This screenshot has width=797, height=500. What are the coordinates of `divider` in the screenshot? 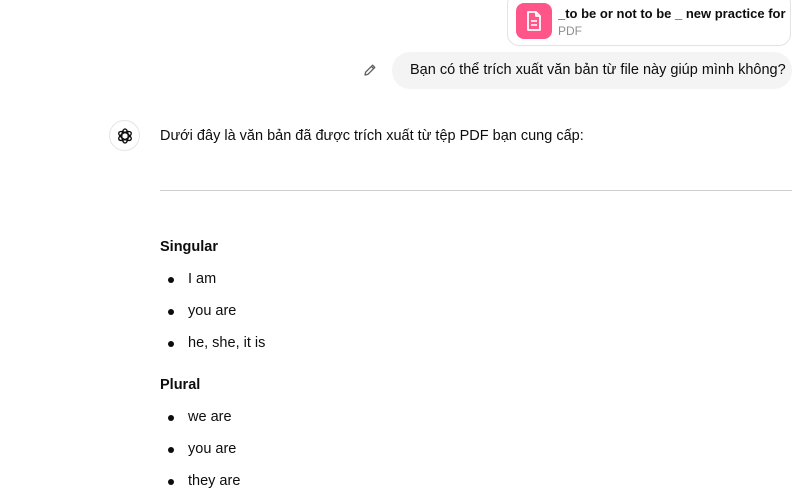 It's located at (476, 190).